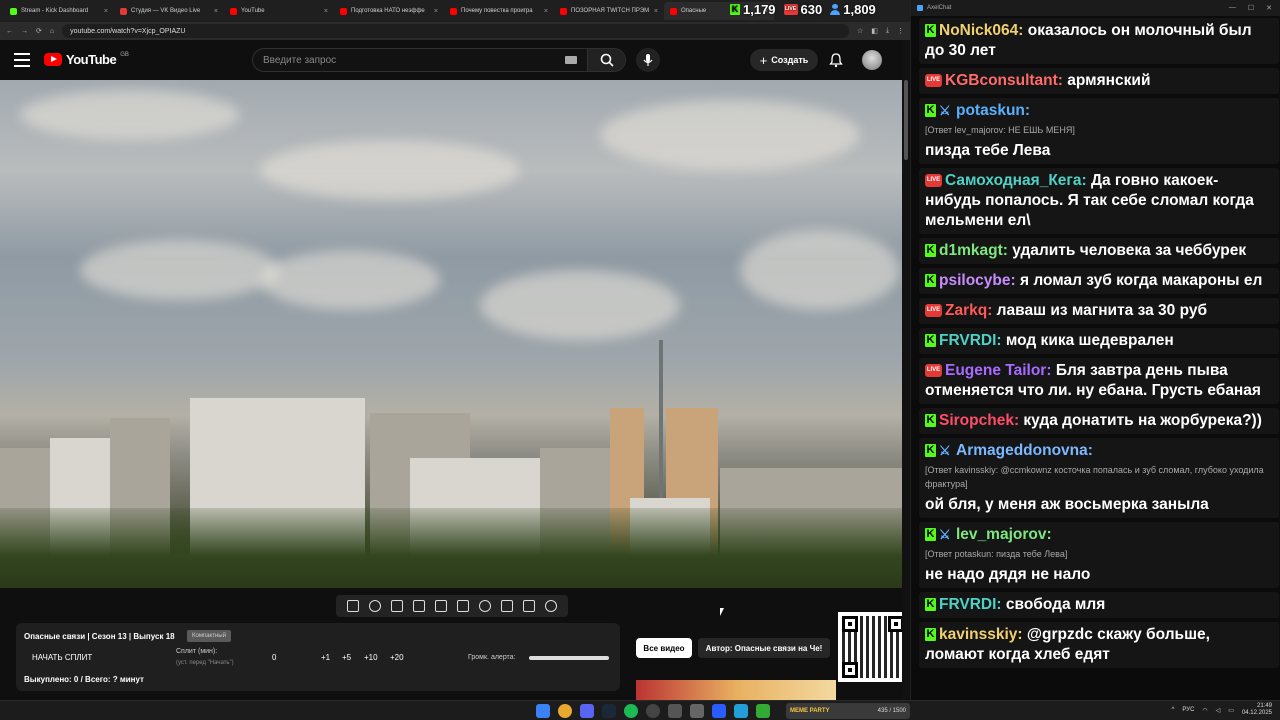 Image resolution: width=1280 pixels, height=720 pixels. What do you see at coordinates (389, 11) in the screenshot?
I see `browser-tab: Подготовка НАТО неэффе ×` at bounding box center [389, 11].